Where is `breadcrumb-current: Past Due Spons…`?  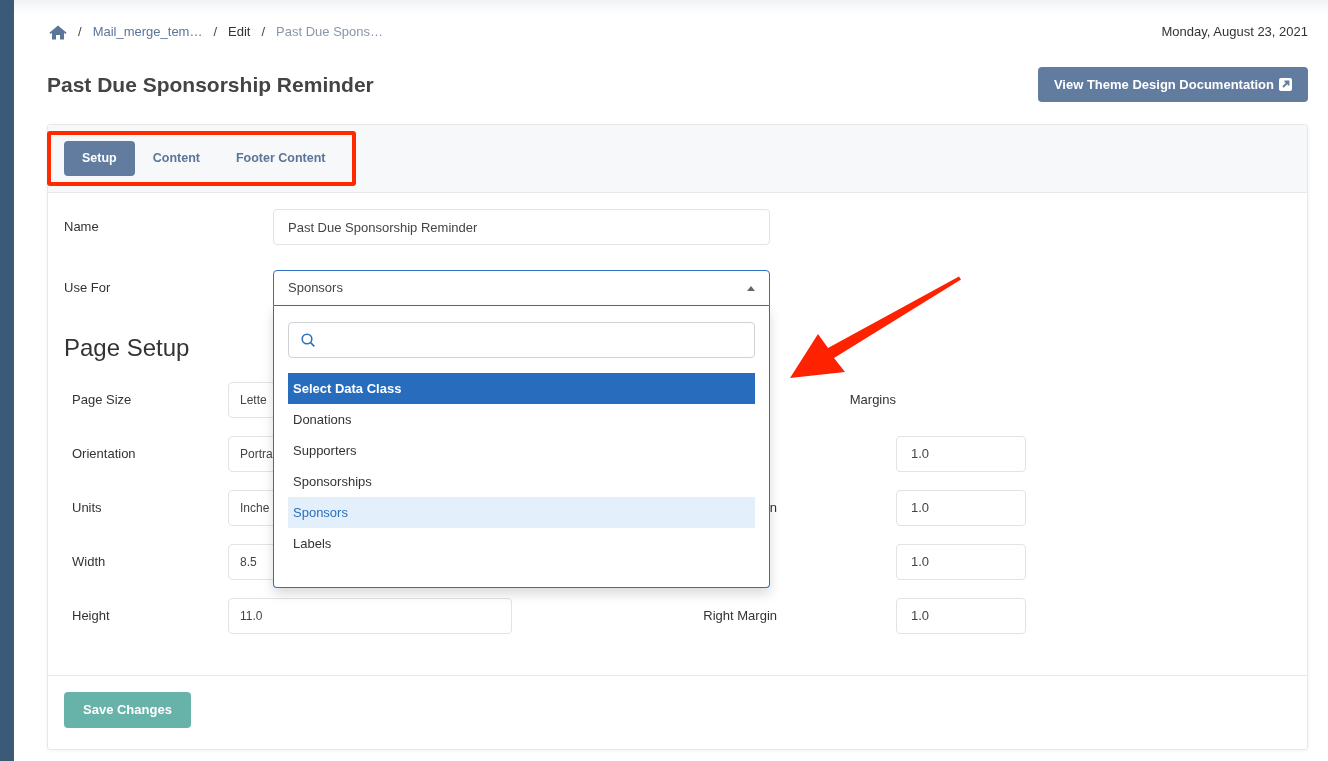
breadcrumb-current: Past Due Spons… is located at coordinates (330, 32).